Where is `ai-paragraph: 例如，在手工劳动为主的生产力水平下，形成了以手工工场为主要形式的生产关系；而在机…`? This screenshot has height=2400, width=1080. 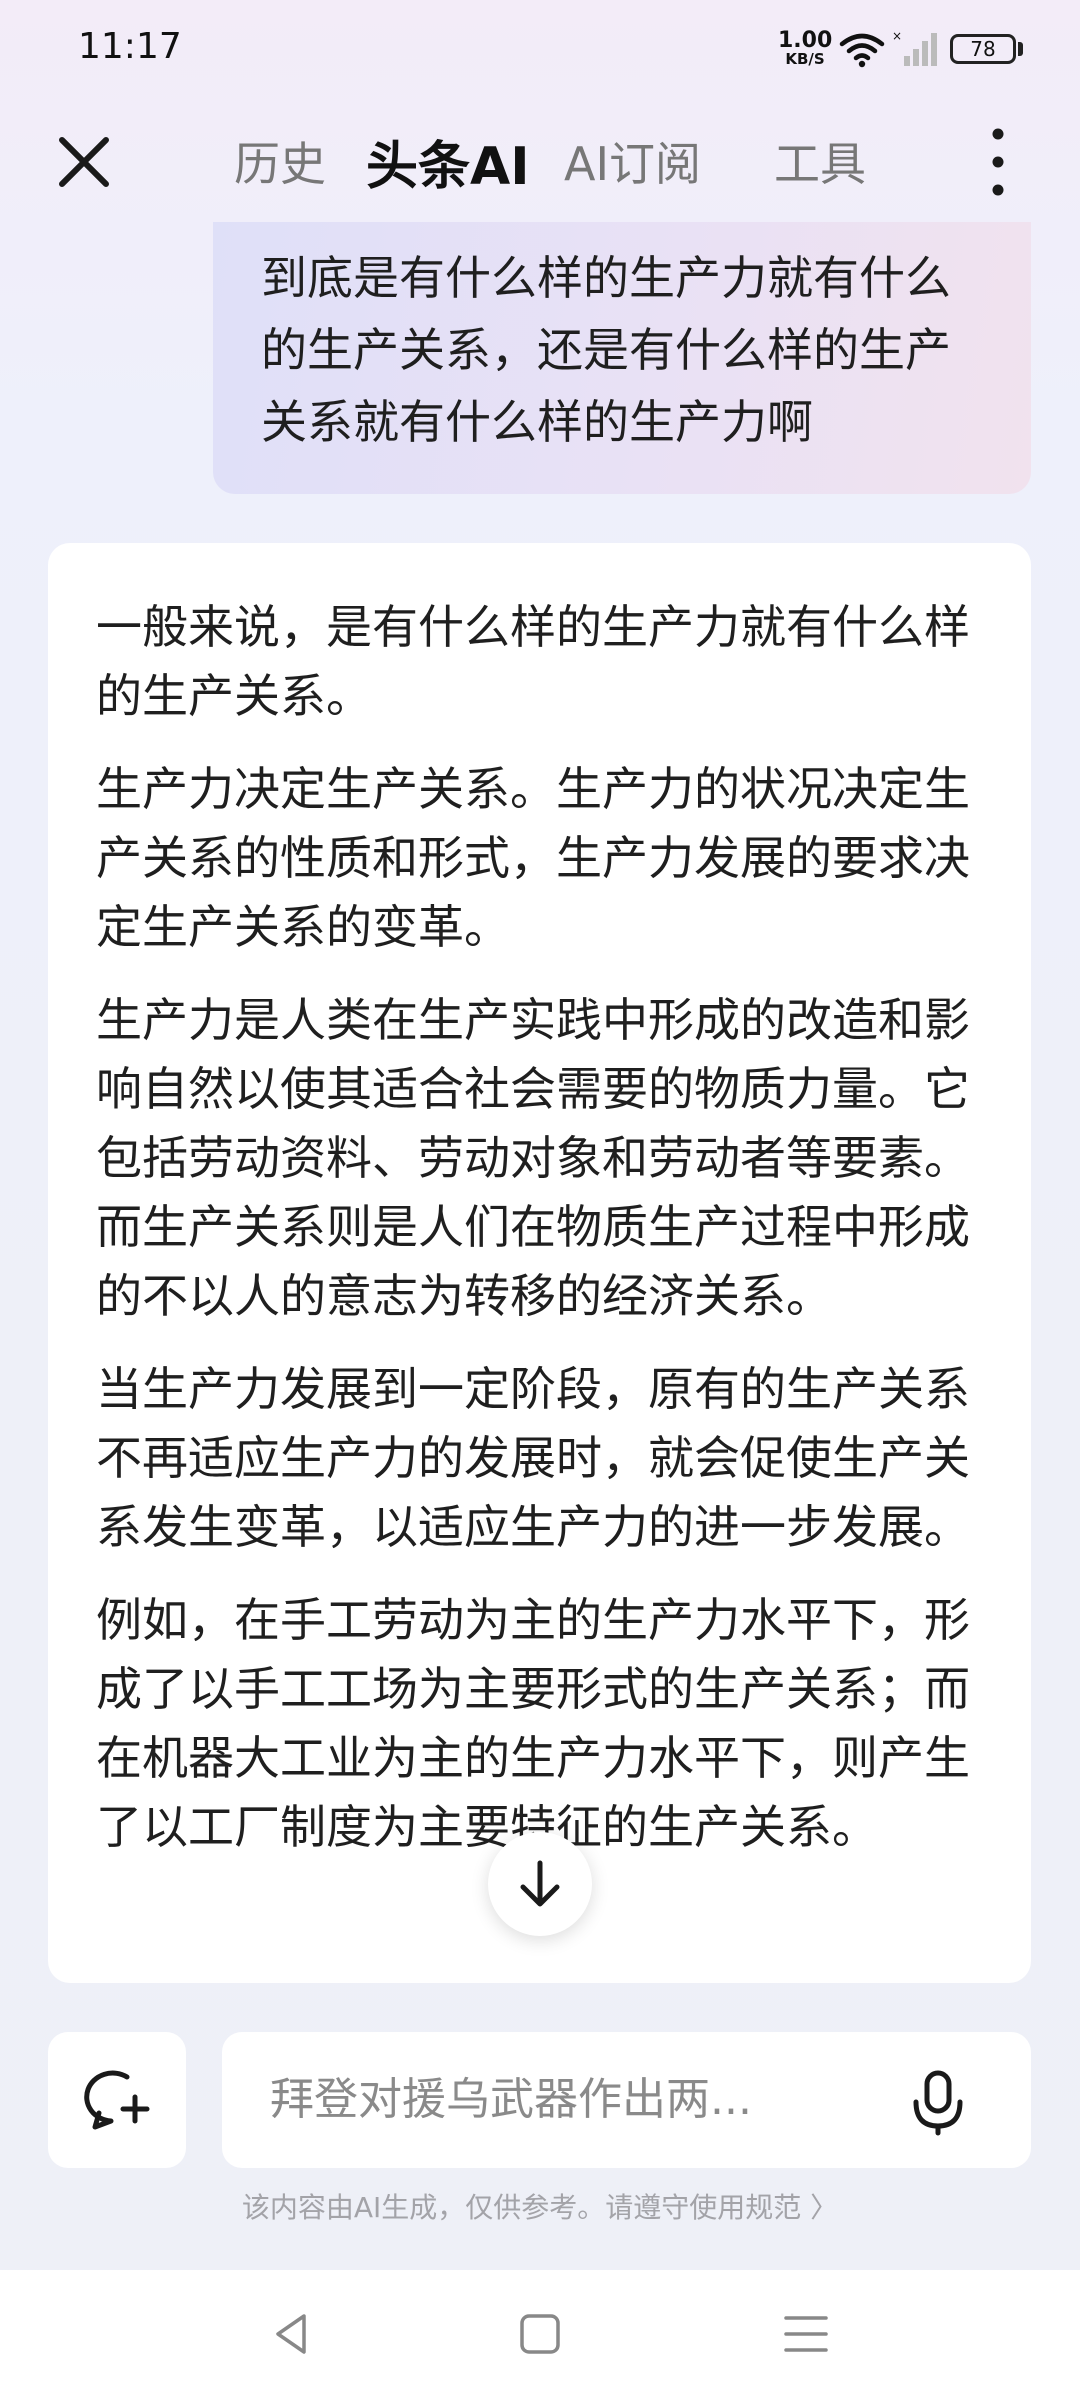 ai-paragraph: 例如，在手工劳动为主的生产力水平下，形成了以手工工场为主要形式的生产关系；而在机… is located at coordinates (533, 1723).